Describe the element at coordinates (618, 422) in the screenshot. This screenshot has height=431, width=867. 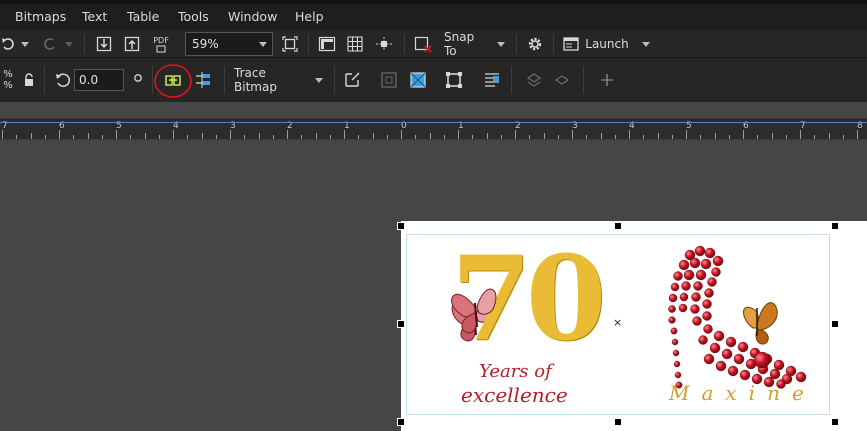
I see `handle-bottom-middle` at that location.